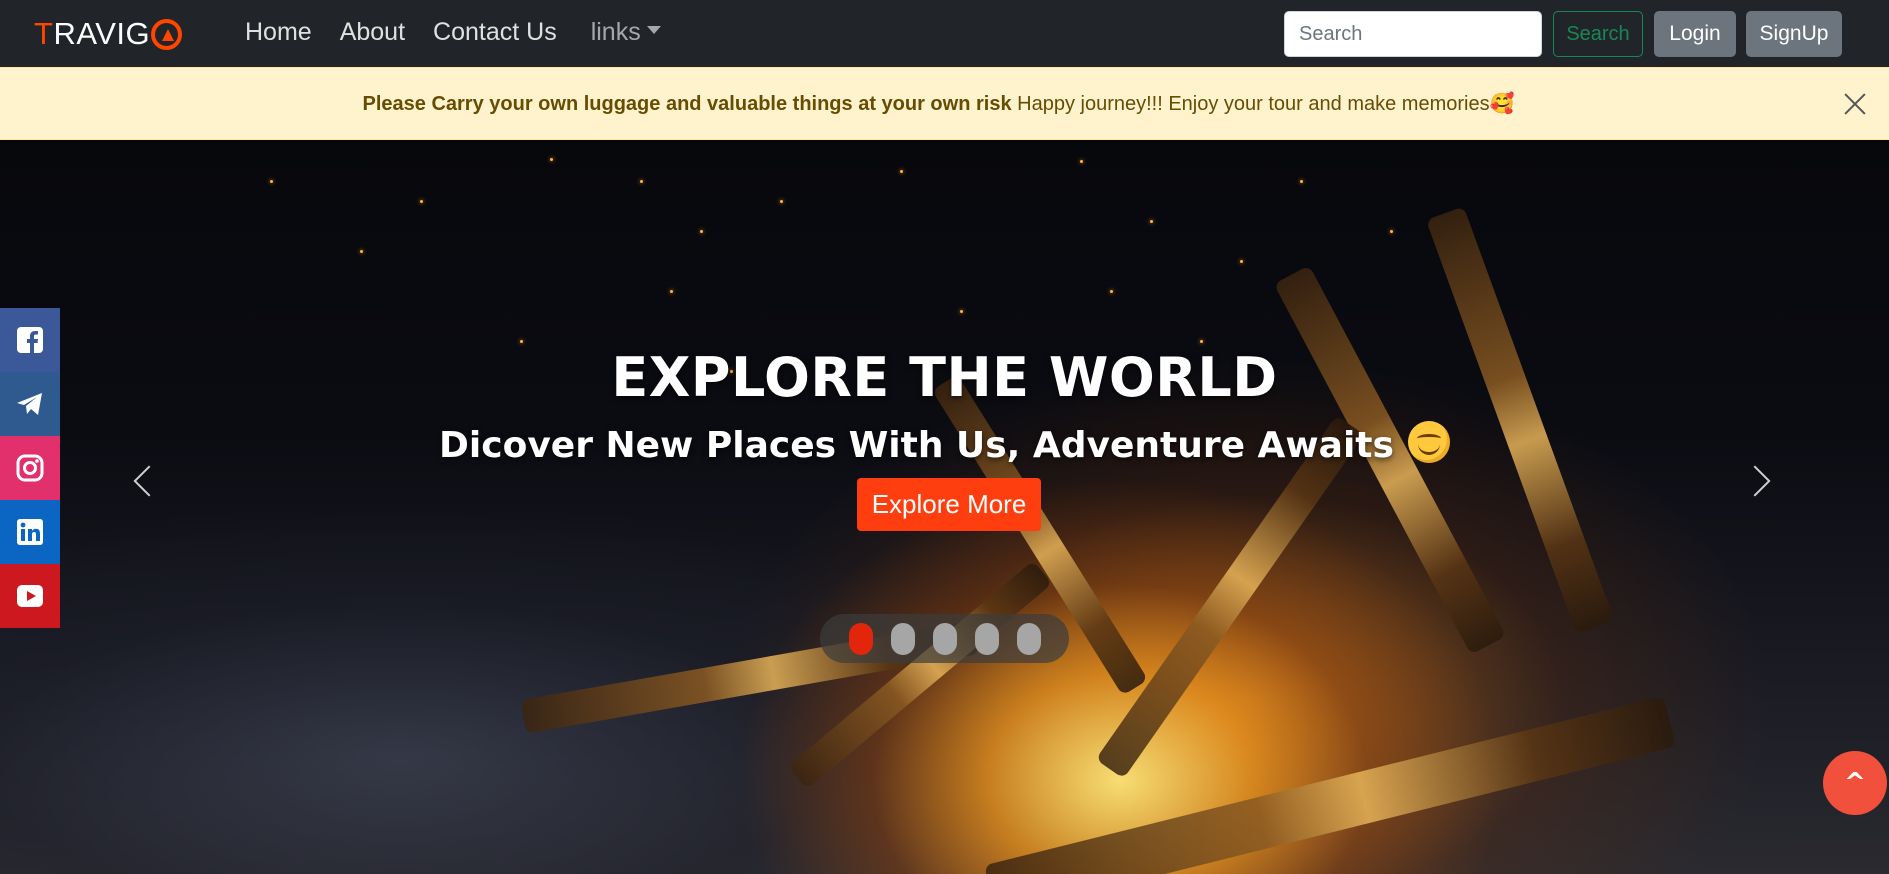 The height and width of the screenshot is (874, 1889). Describe the element at coordinates (1755, 481) in the screenshot. I see `carousel-next-icon` at that location.